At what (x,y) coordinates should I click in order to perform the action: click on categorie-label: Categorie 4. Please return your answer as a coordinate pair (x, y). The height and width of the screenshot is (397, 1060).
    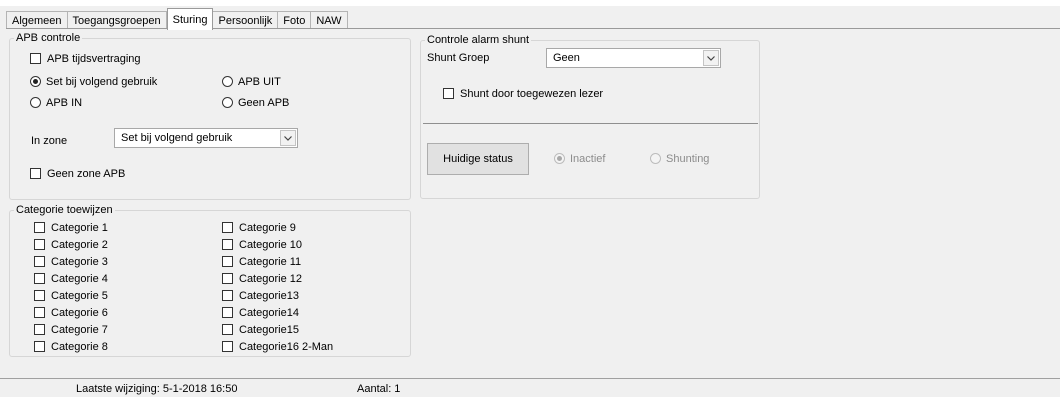
    Looking at the image, I should click on (79, 279).